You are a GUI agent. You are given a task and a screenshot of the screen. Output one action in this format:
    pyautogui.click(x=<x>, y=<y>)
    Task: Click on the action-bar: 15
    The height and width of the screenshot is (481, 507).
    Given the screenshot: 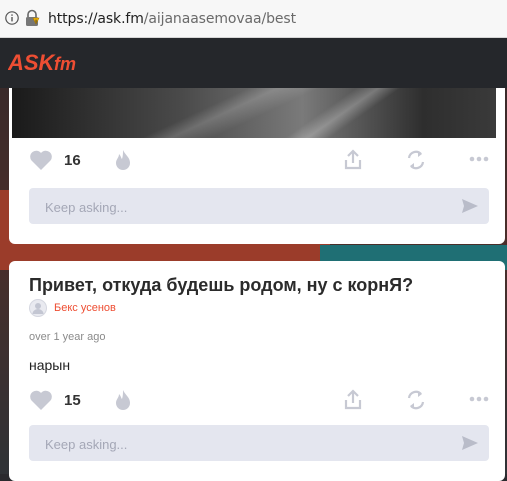 What is the action you would take?
    pyautogui.click(x=257, y=404)
    